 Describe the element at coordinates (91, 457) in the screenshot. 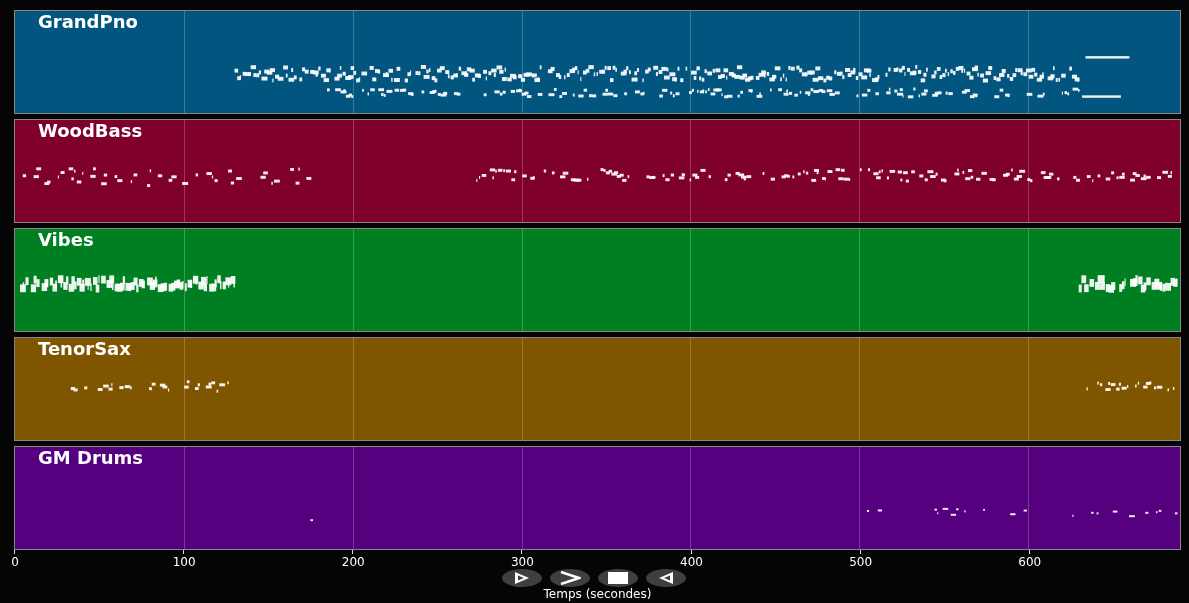

I see `track-name: GM Drums` at that location.